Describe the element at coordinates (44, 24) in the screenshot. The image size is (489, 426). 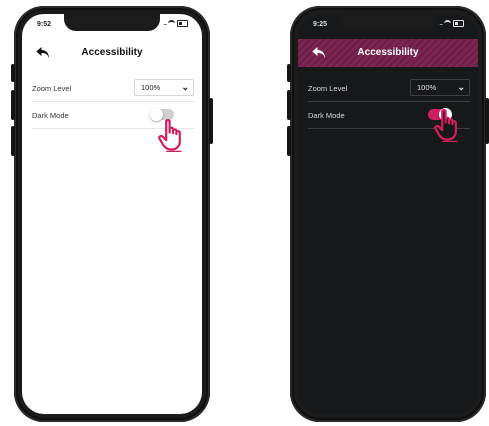
I see `status-time: 9:52` at that location.